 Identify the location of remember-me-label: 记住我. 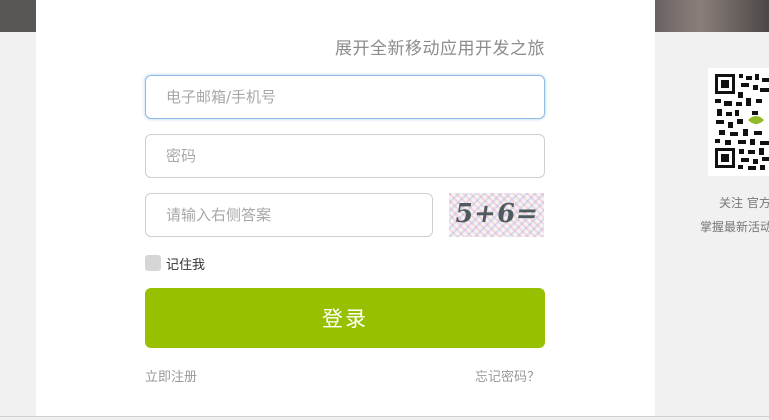
(186, 265).